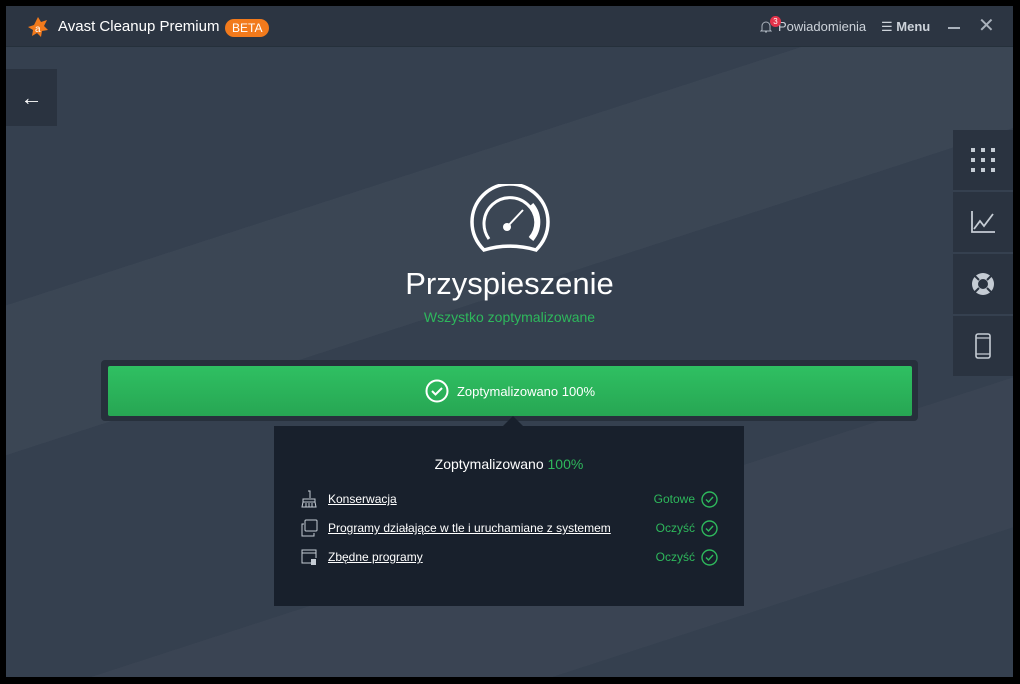  What do you see at coordinates (375, 557) in the screenshot?
I see `item-link: Zbędne programy` at bounding box center [375, 557].